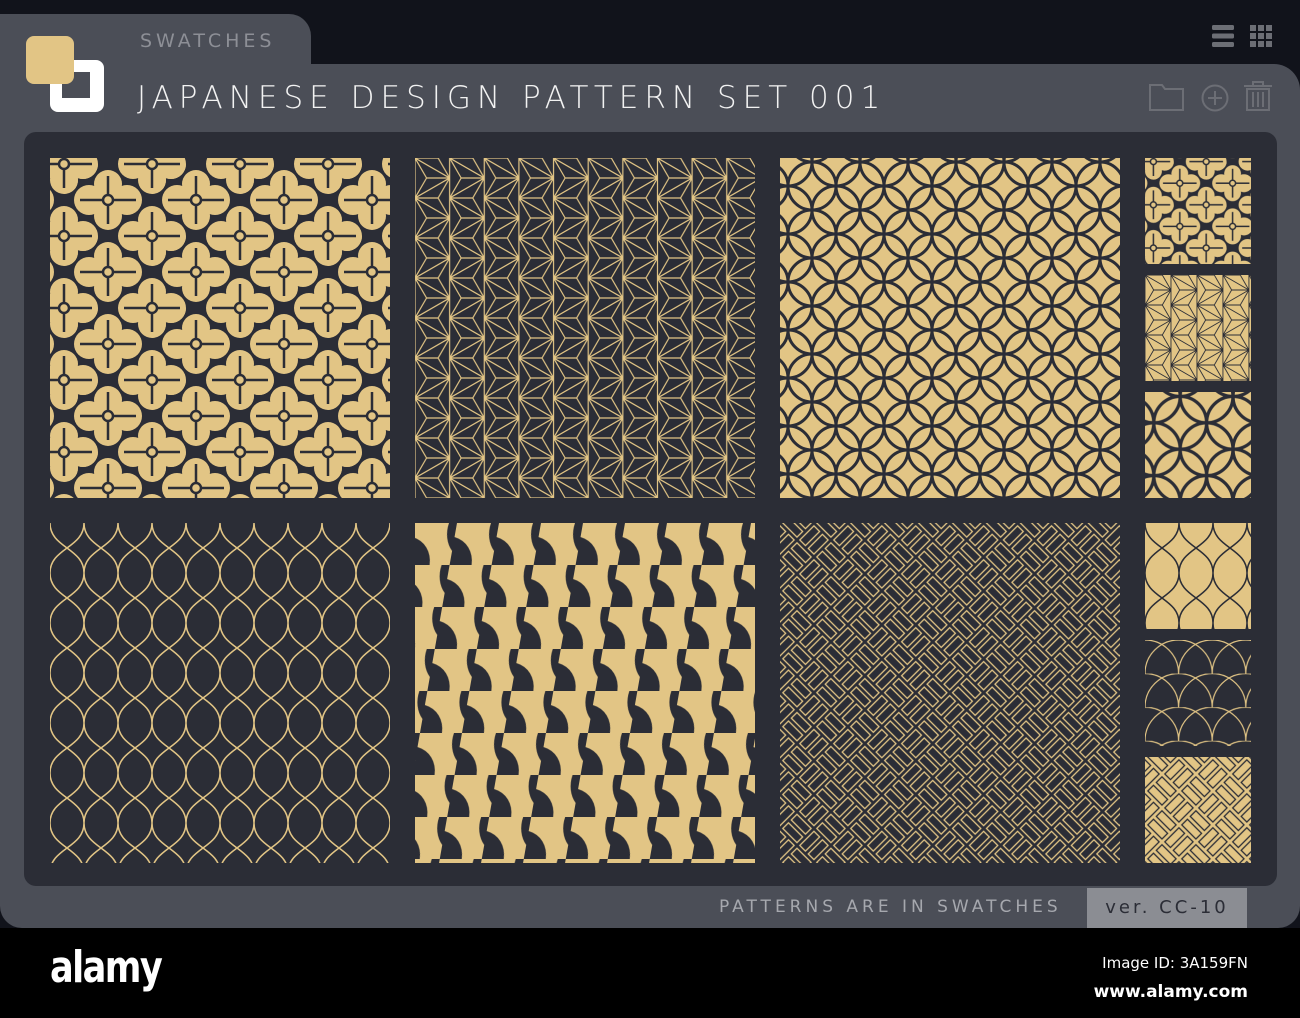 This screenshot has height=1018, width=1300. I want to click on app-logo-icon, so click(50, 60).